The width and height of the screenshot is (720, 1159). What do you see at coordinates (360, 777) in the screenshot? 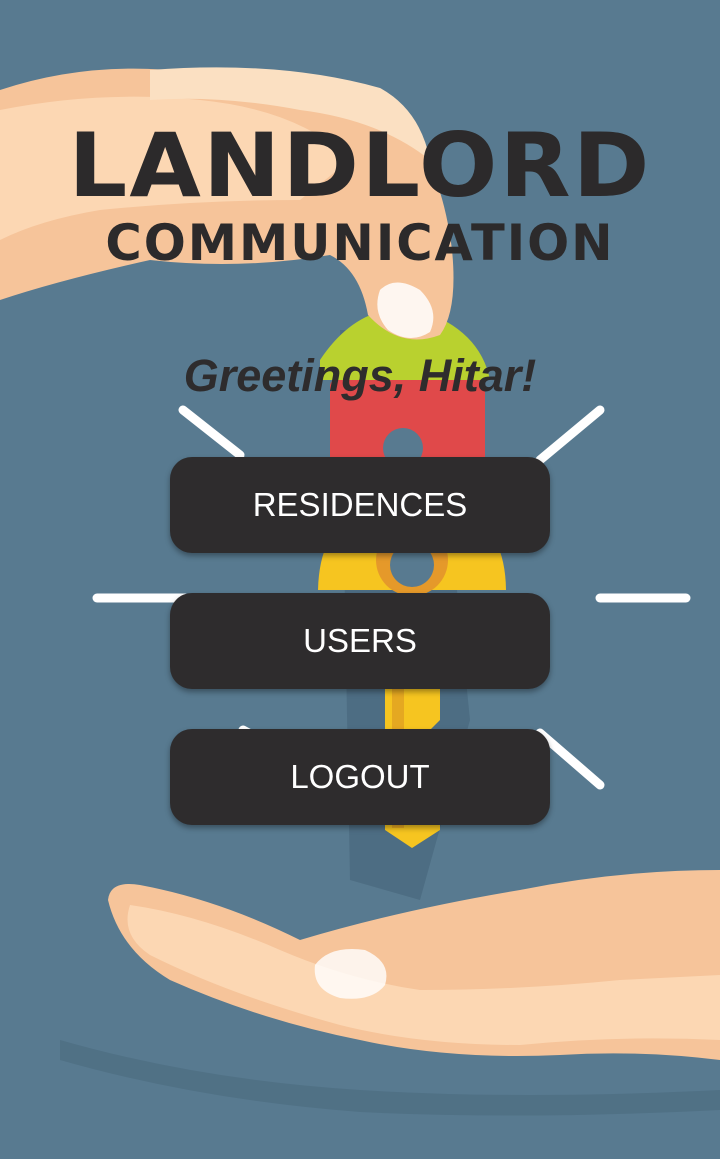
I see `logout-button: LOGOUT` at bounding box center [360, 777].